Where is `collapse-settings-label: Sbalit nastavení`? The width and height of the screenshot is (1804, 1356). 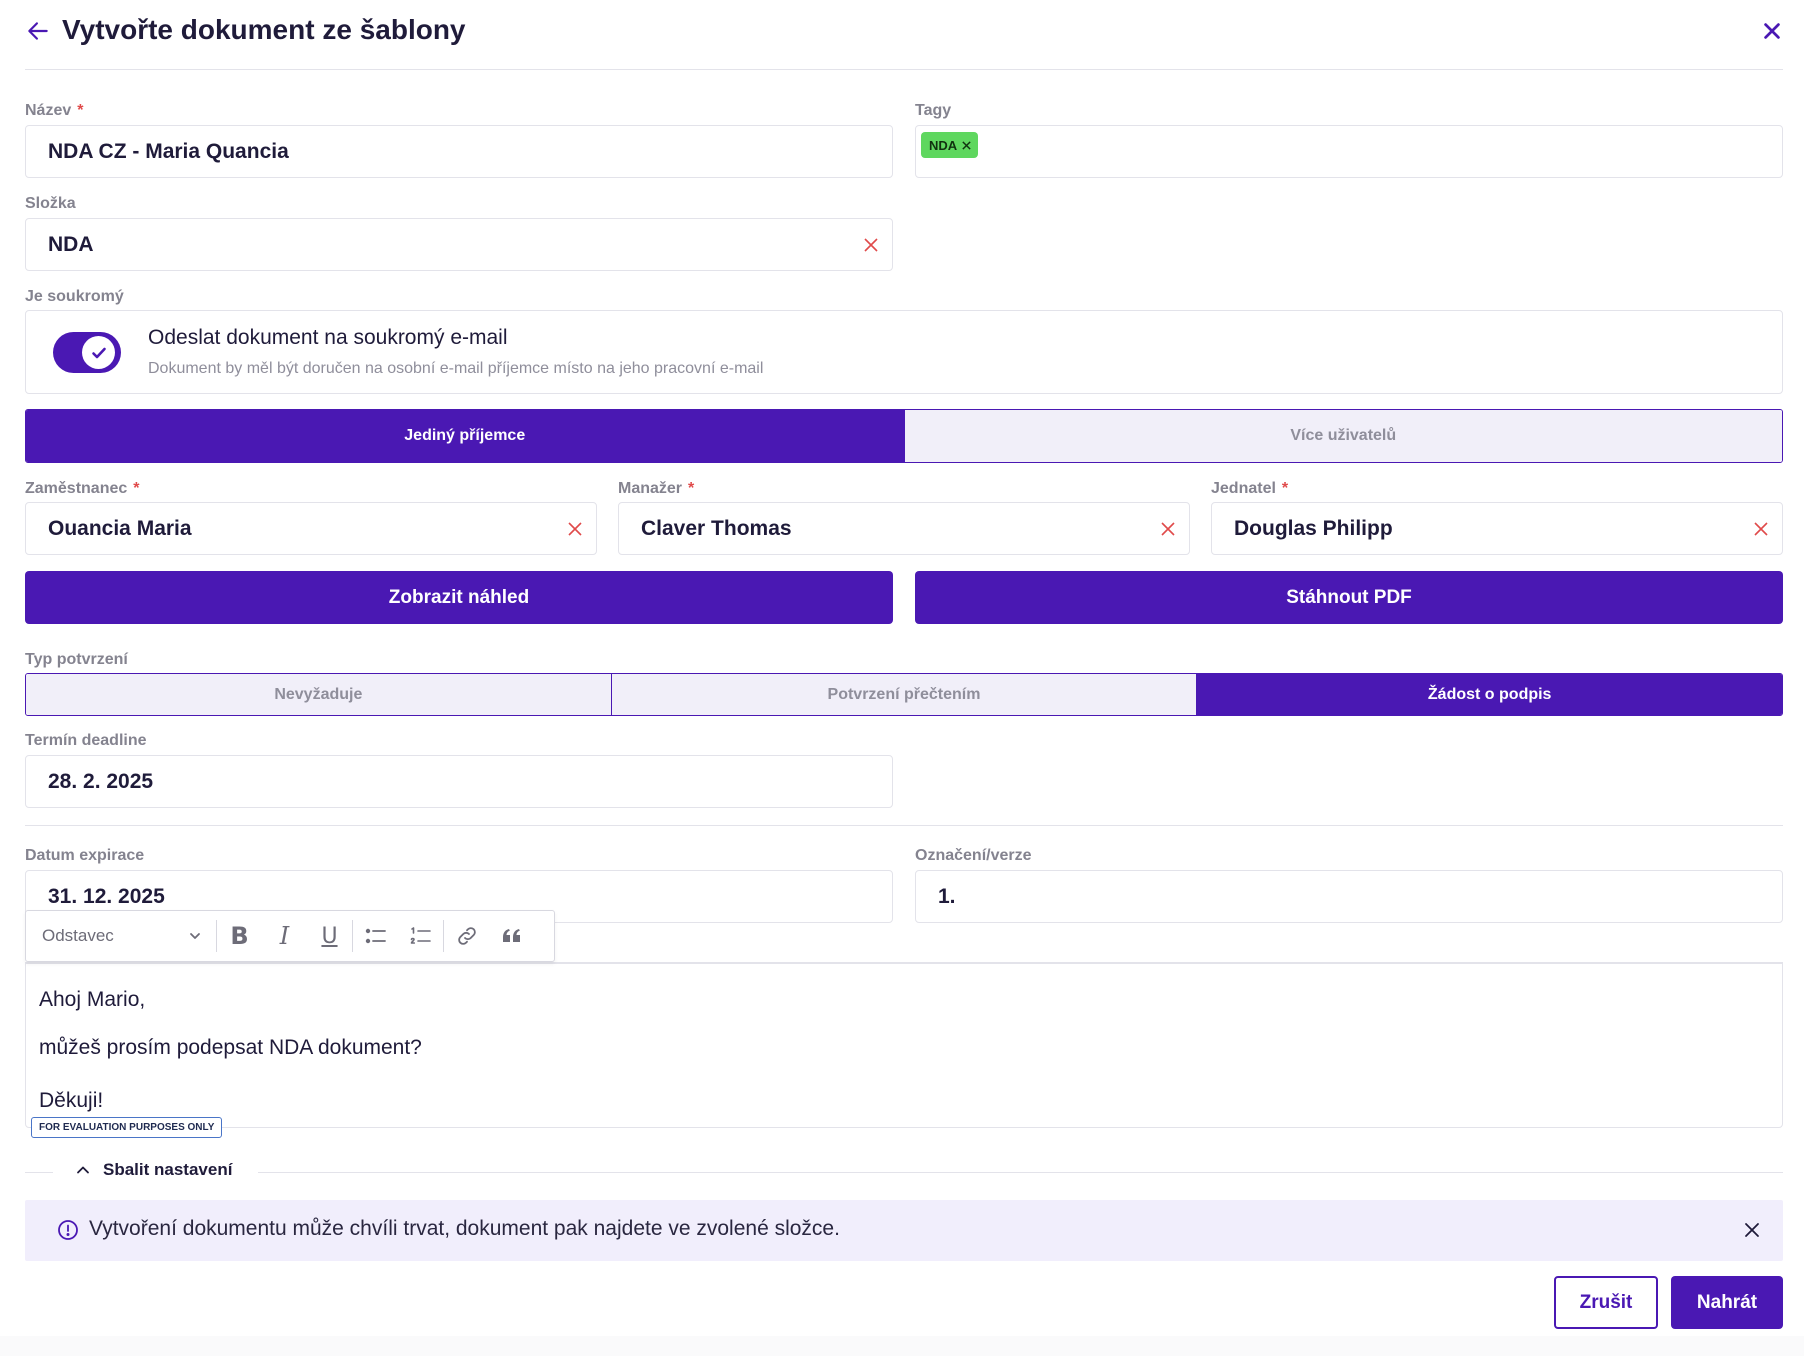 collapse-settings-label: Sbalit nastavení is located at coordinates (168, 1169).